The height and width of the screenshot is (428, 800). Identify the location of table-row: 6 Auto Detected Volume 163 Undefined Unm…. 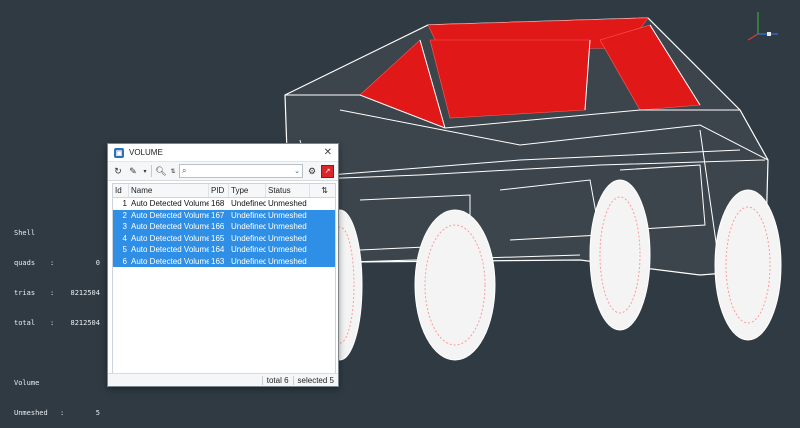
(224, 261).